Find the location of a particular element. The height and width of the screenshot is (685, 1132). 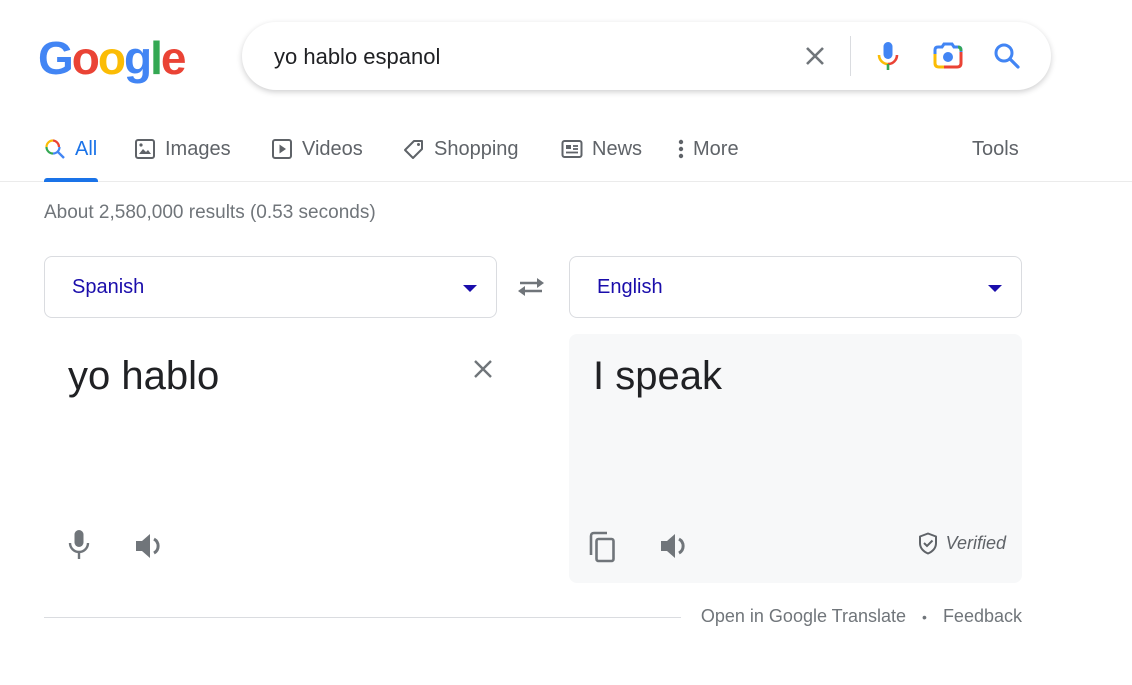

clear-search-button is located at coordinates (815, 56).